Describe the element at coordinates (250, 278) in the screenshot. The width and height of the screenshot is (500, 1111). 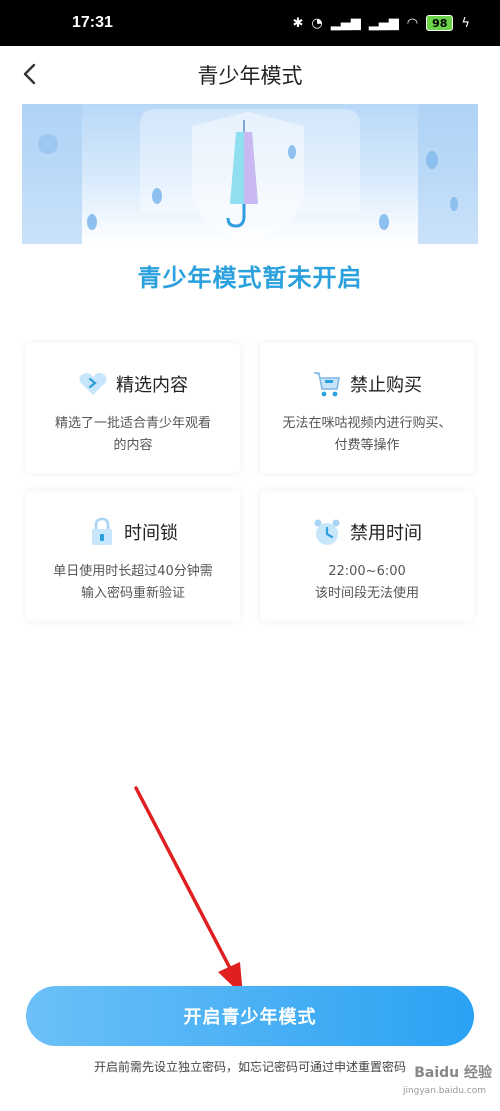
I see `mode-status-title: 青少年模式暂未开启` at that location.